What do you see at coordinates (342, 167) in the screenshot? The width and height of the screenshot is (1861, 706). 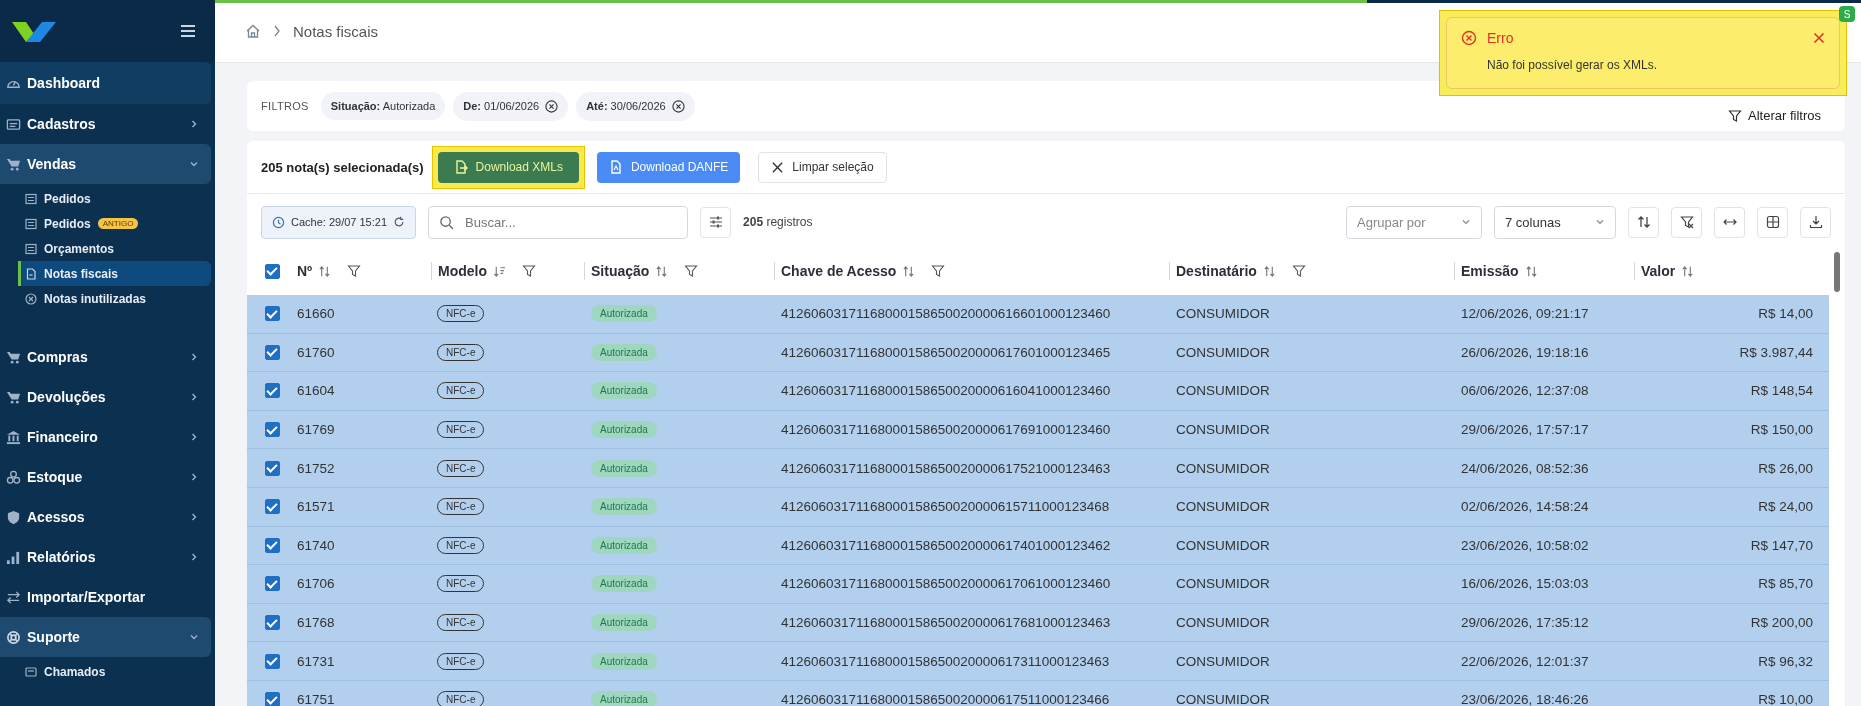 I see `selection-count: 205 nota(s) selecionada(s)` at bounding box center [342, 167].